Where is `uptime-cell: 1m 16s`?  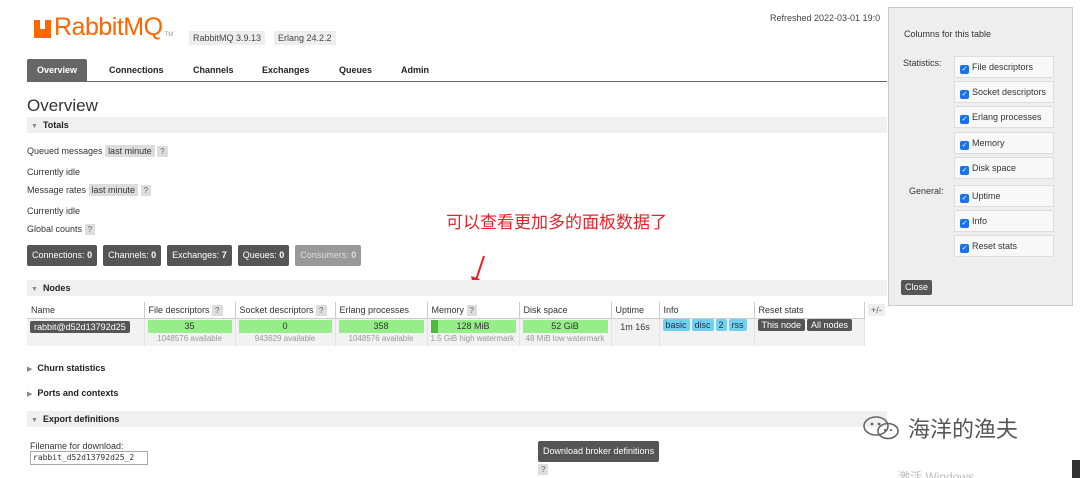
uptime-cell: 1m 16s is located at coordinates (635, 332).